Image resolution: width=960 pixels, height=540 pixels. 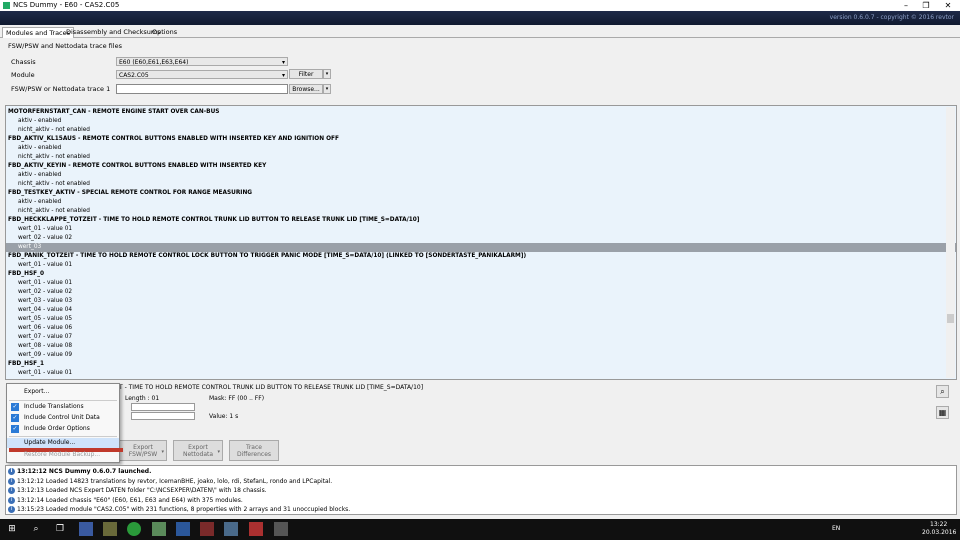 I want to click on filter-button: Filter, so click(x=306, y=74).